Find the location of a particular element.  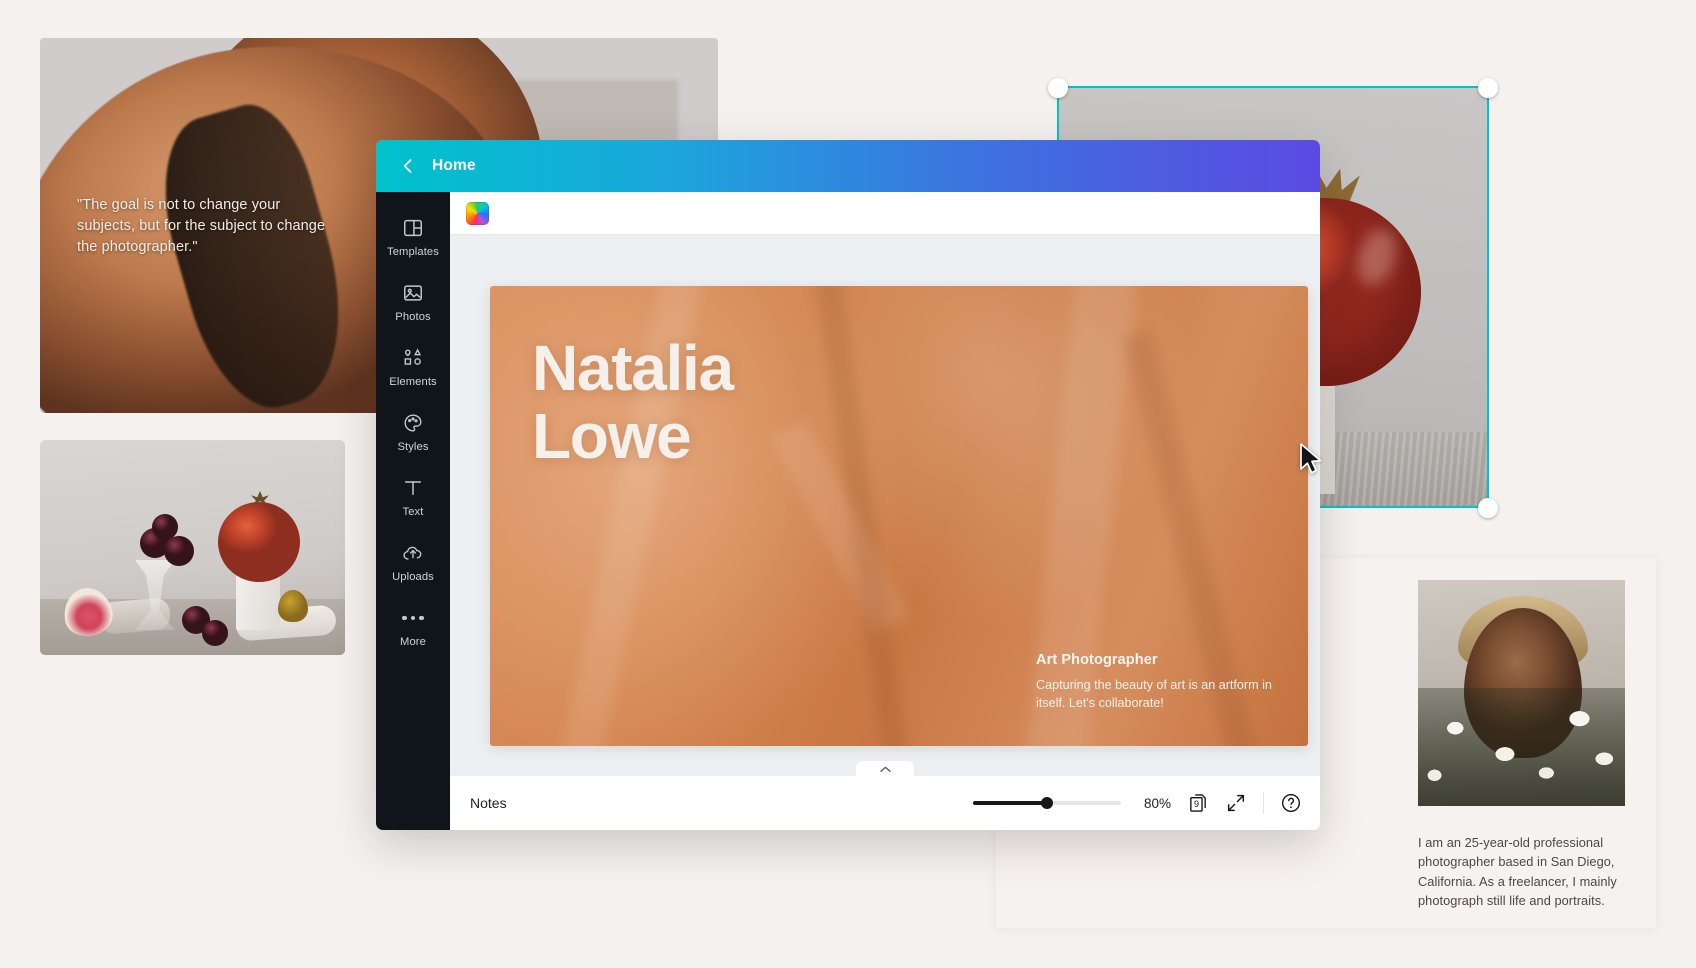

photos-icon is located at coordinates (413, 293).